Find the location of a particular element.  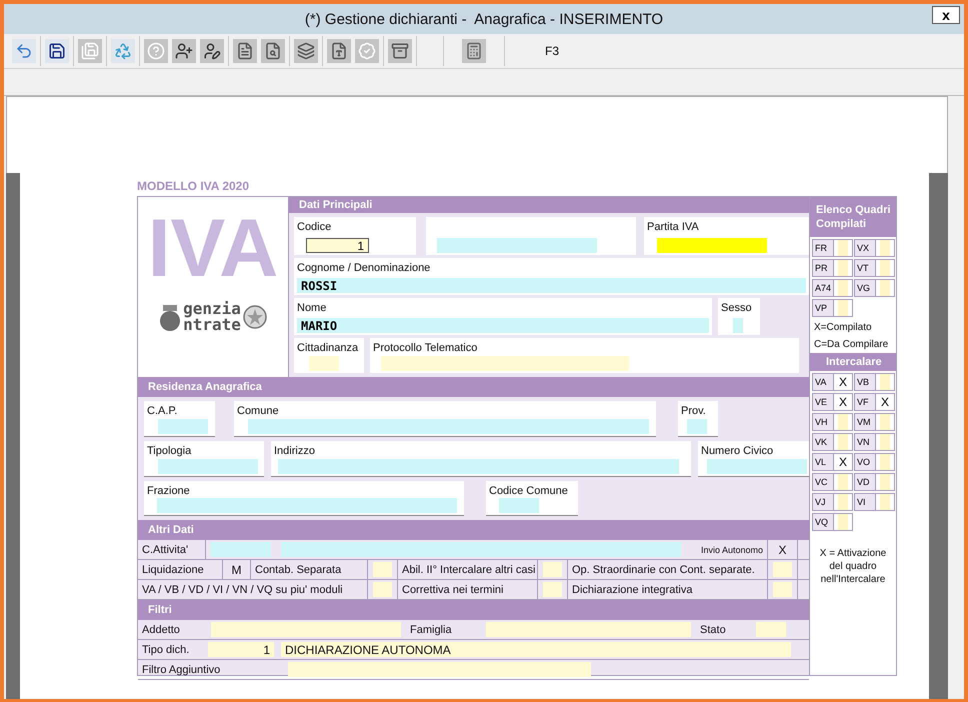

quadro-code: VF is located at coordinates (865, 402).